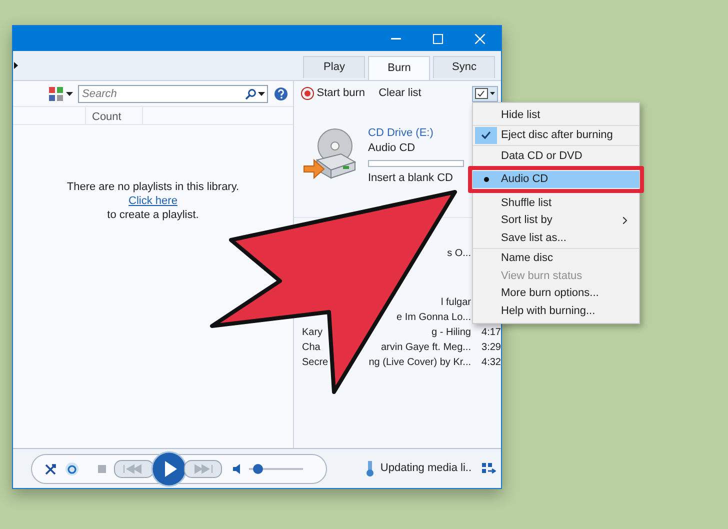 Image resolution: width=728 pixels, height=529 pixels. I want to click on close-icon, so click(480, 39).